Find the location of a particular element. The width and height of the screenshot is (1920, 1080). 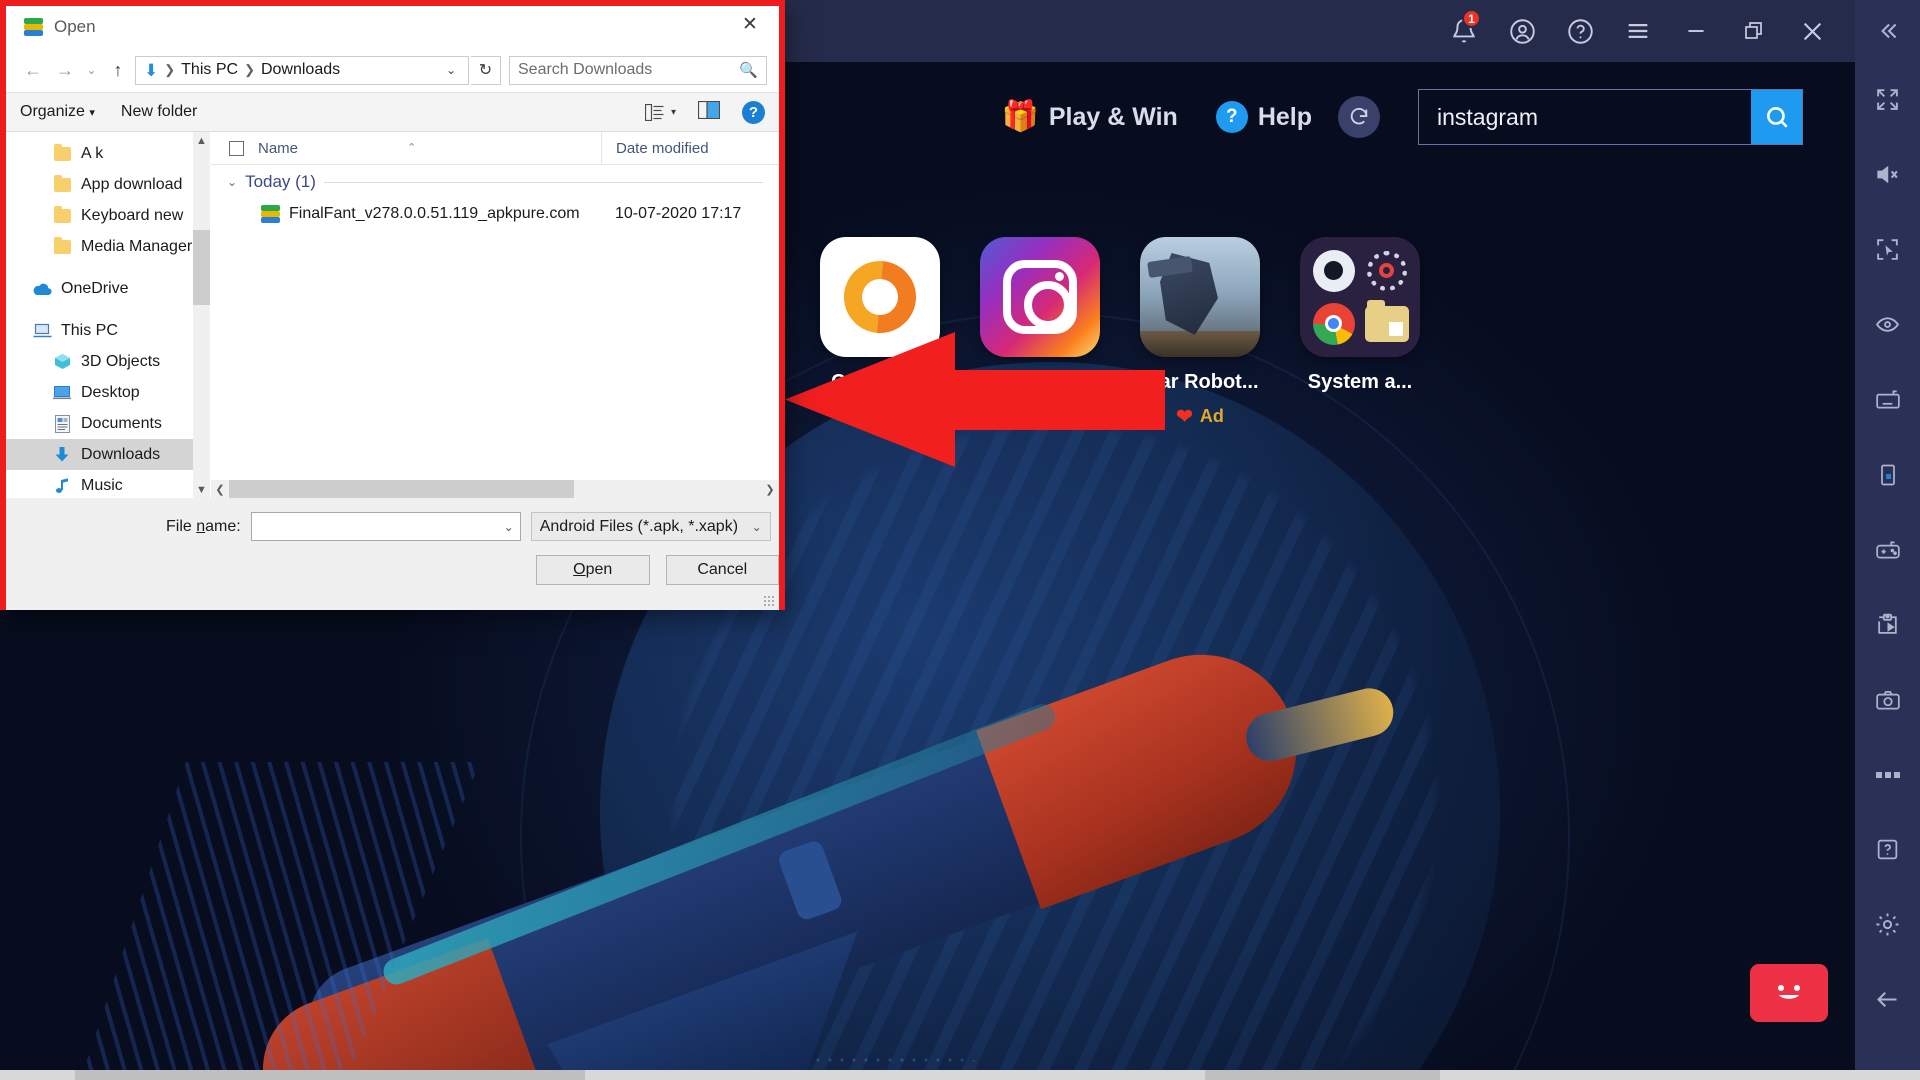

up-arrow-icon: ↑ is located at coordinates (118, 70).